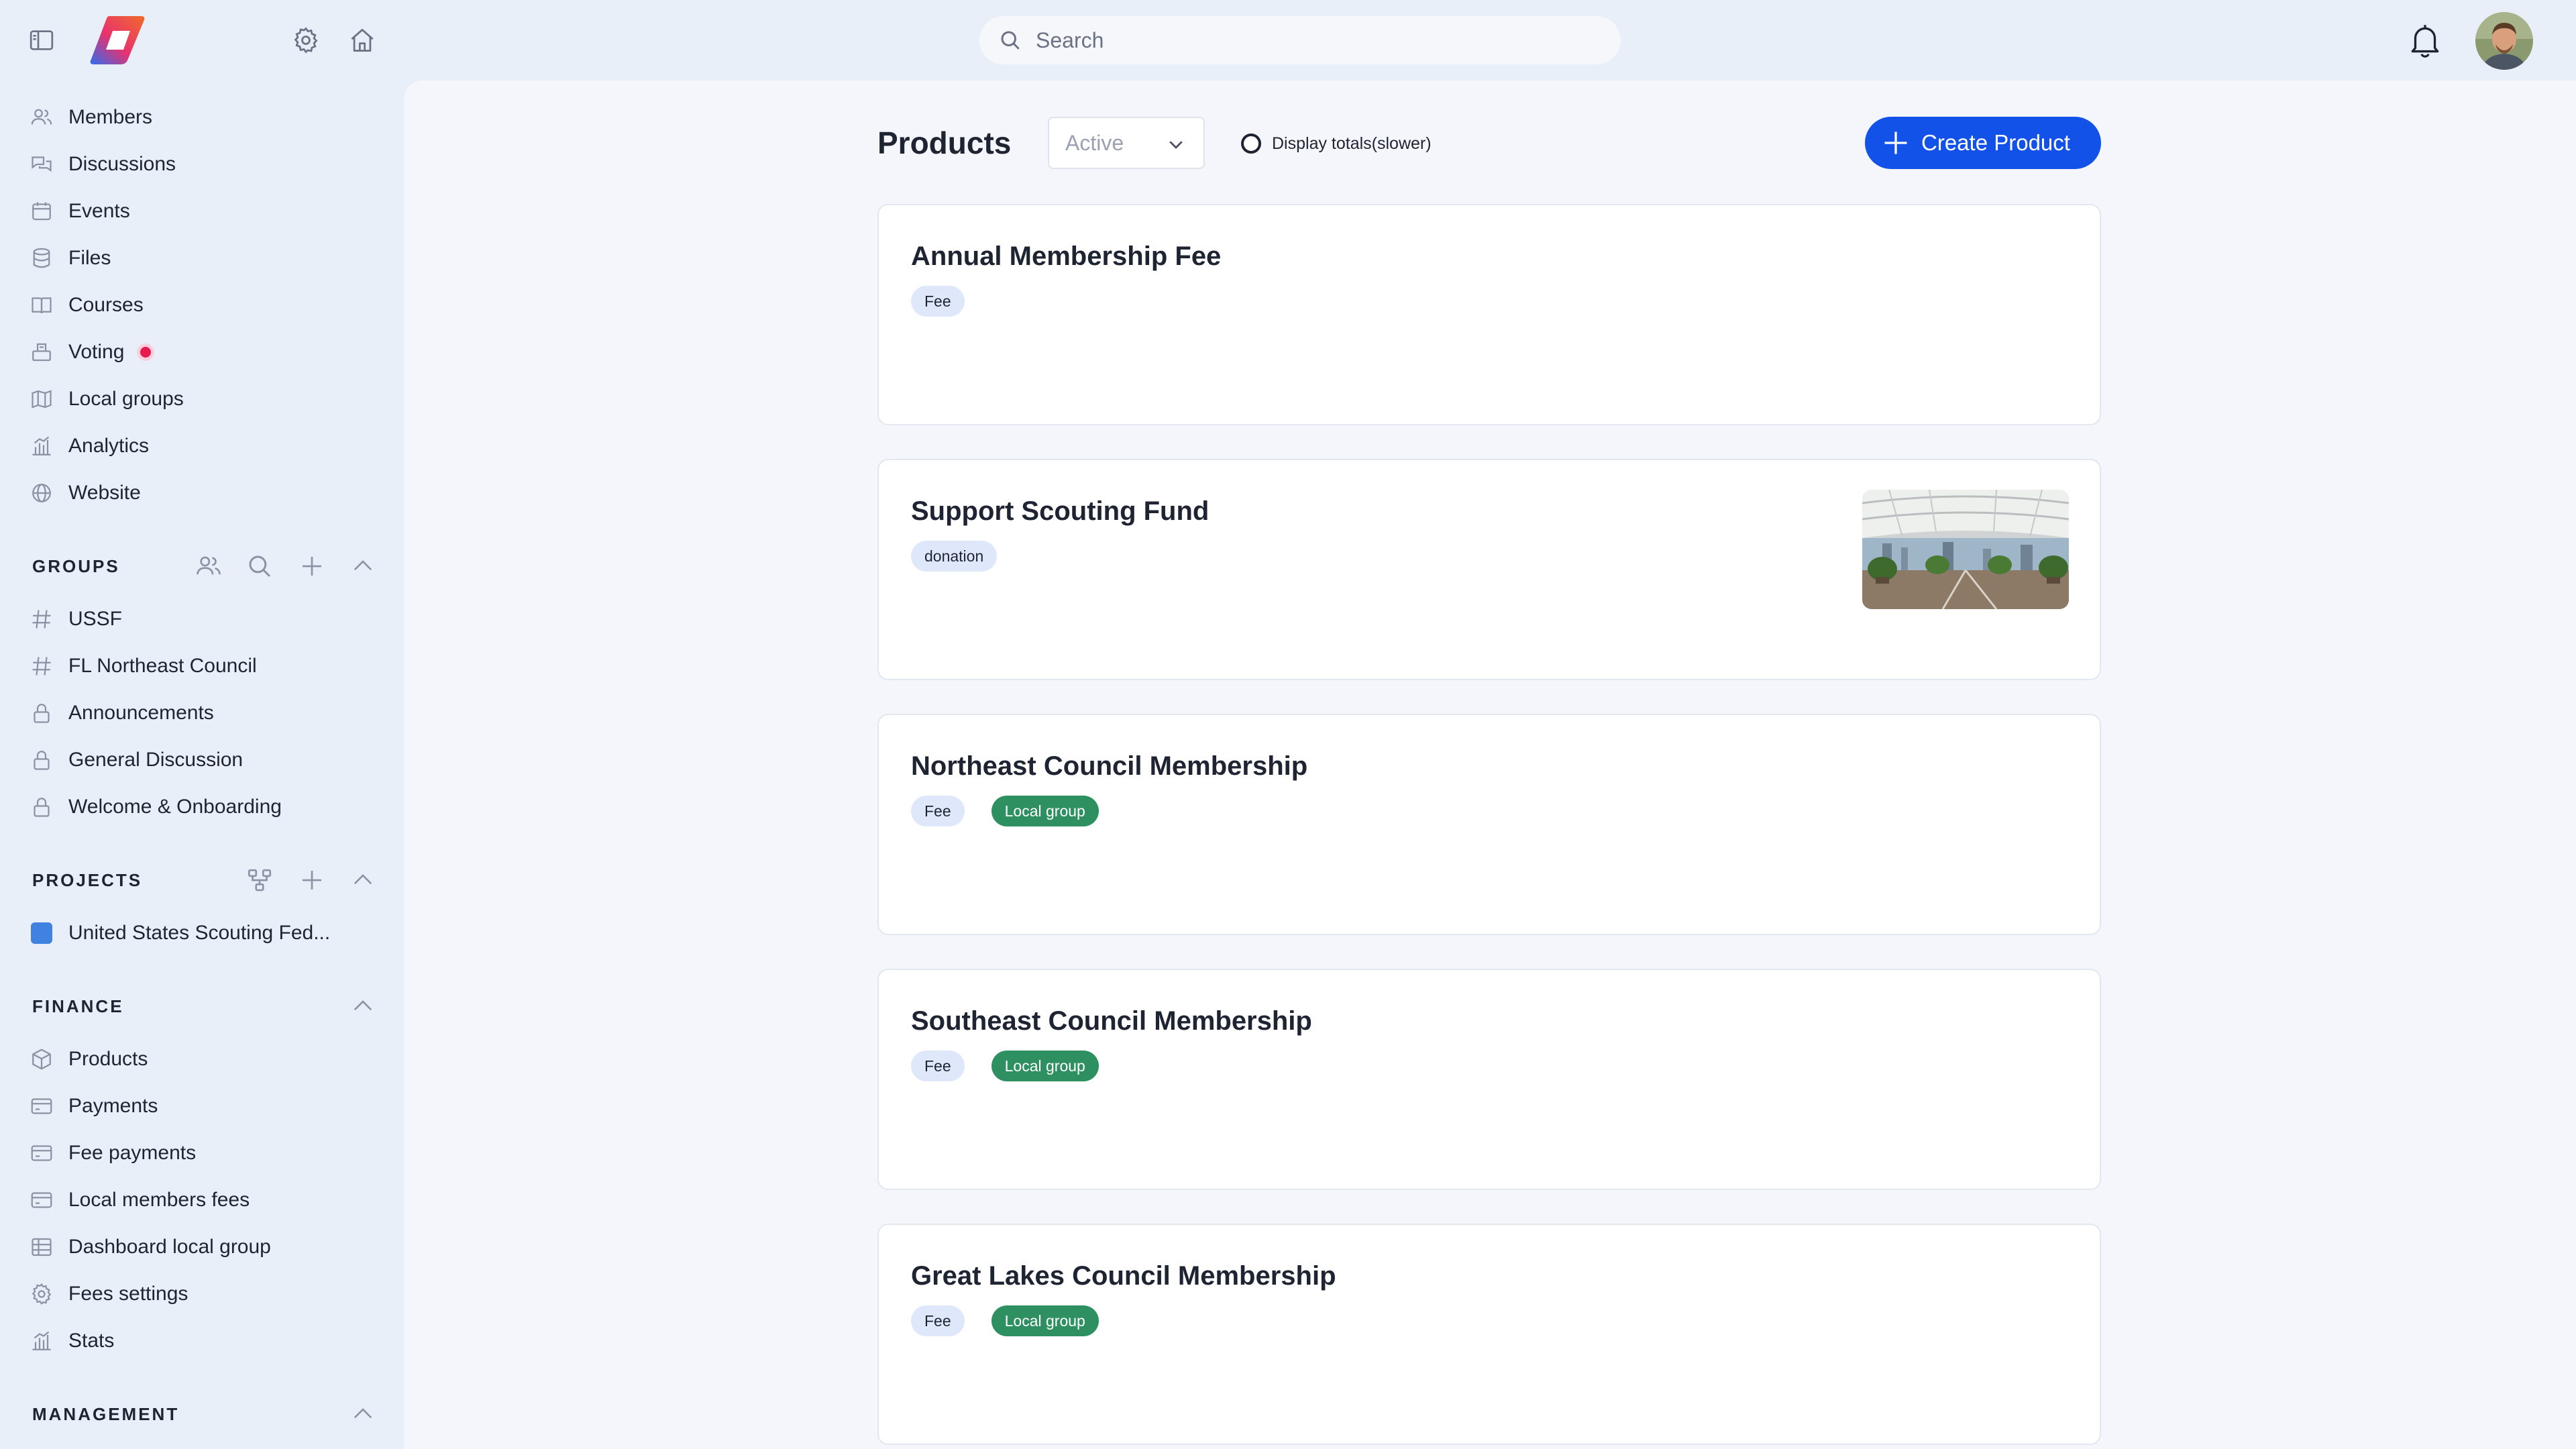  Describe the element at coordinates (201, 258) in the screenshot. I see `sidebar-item-files: Files` at that location.